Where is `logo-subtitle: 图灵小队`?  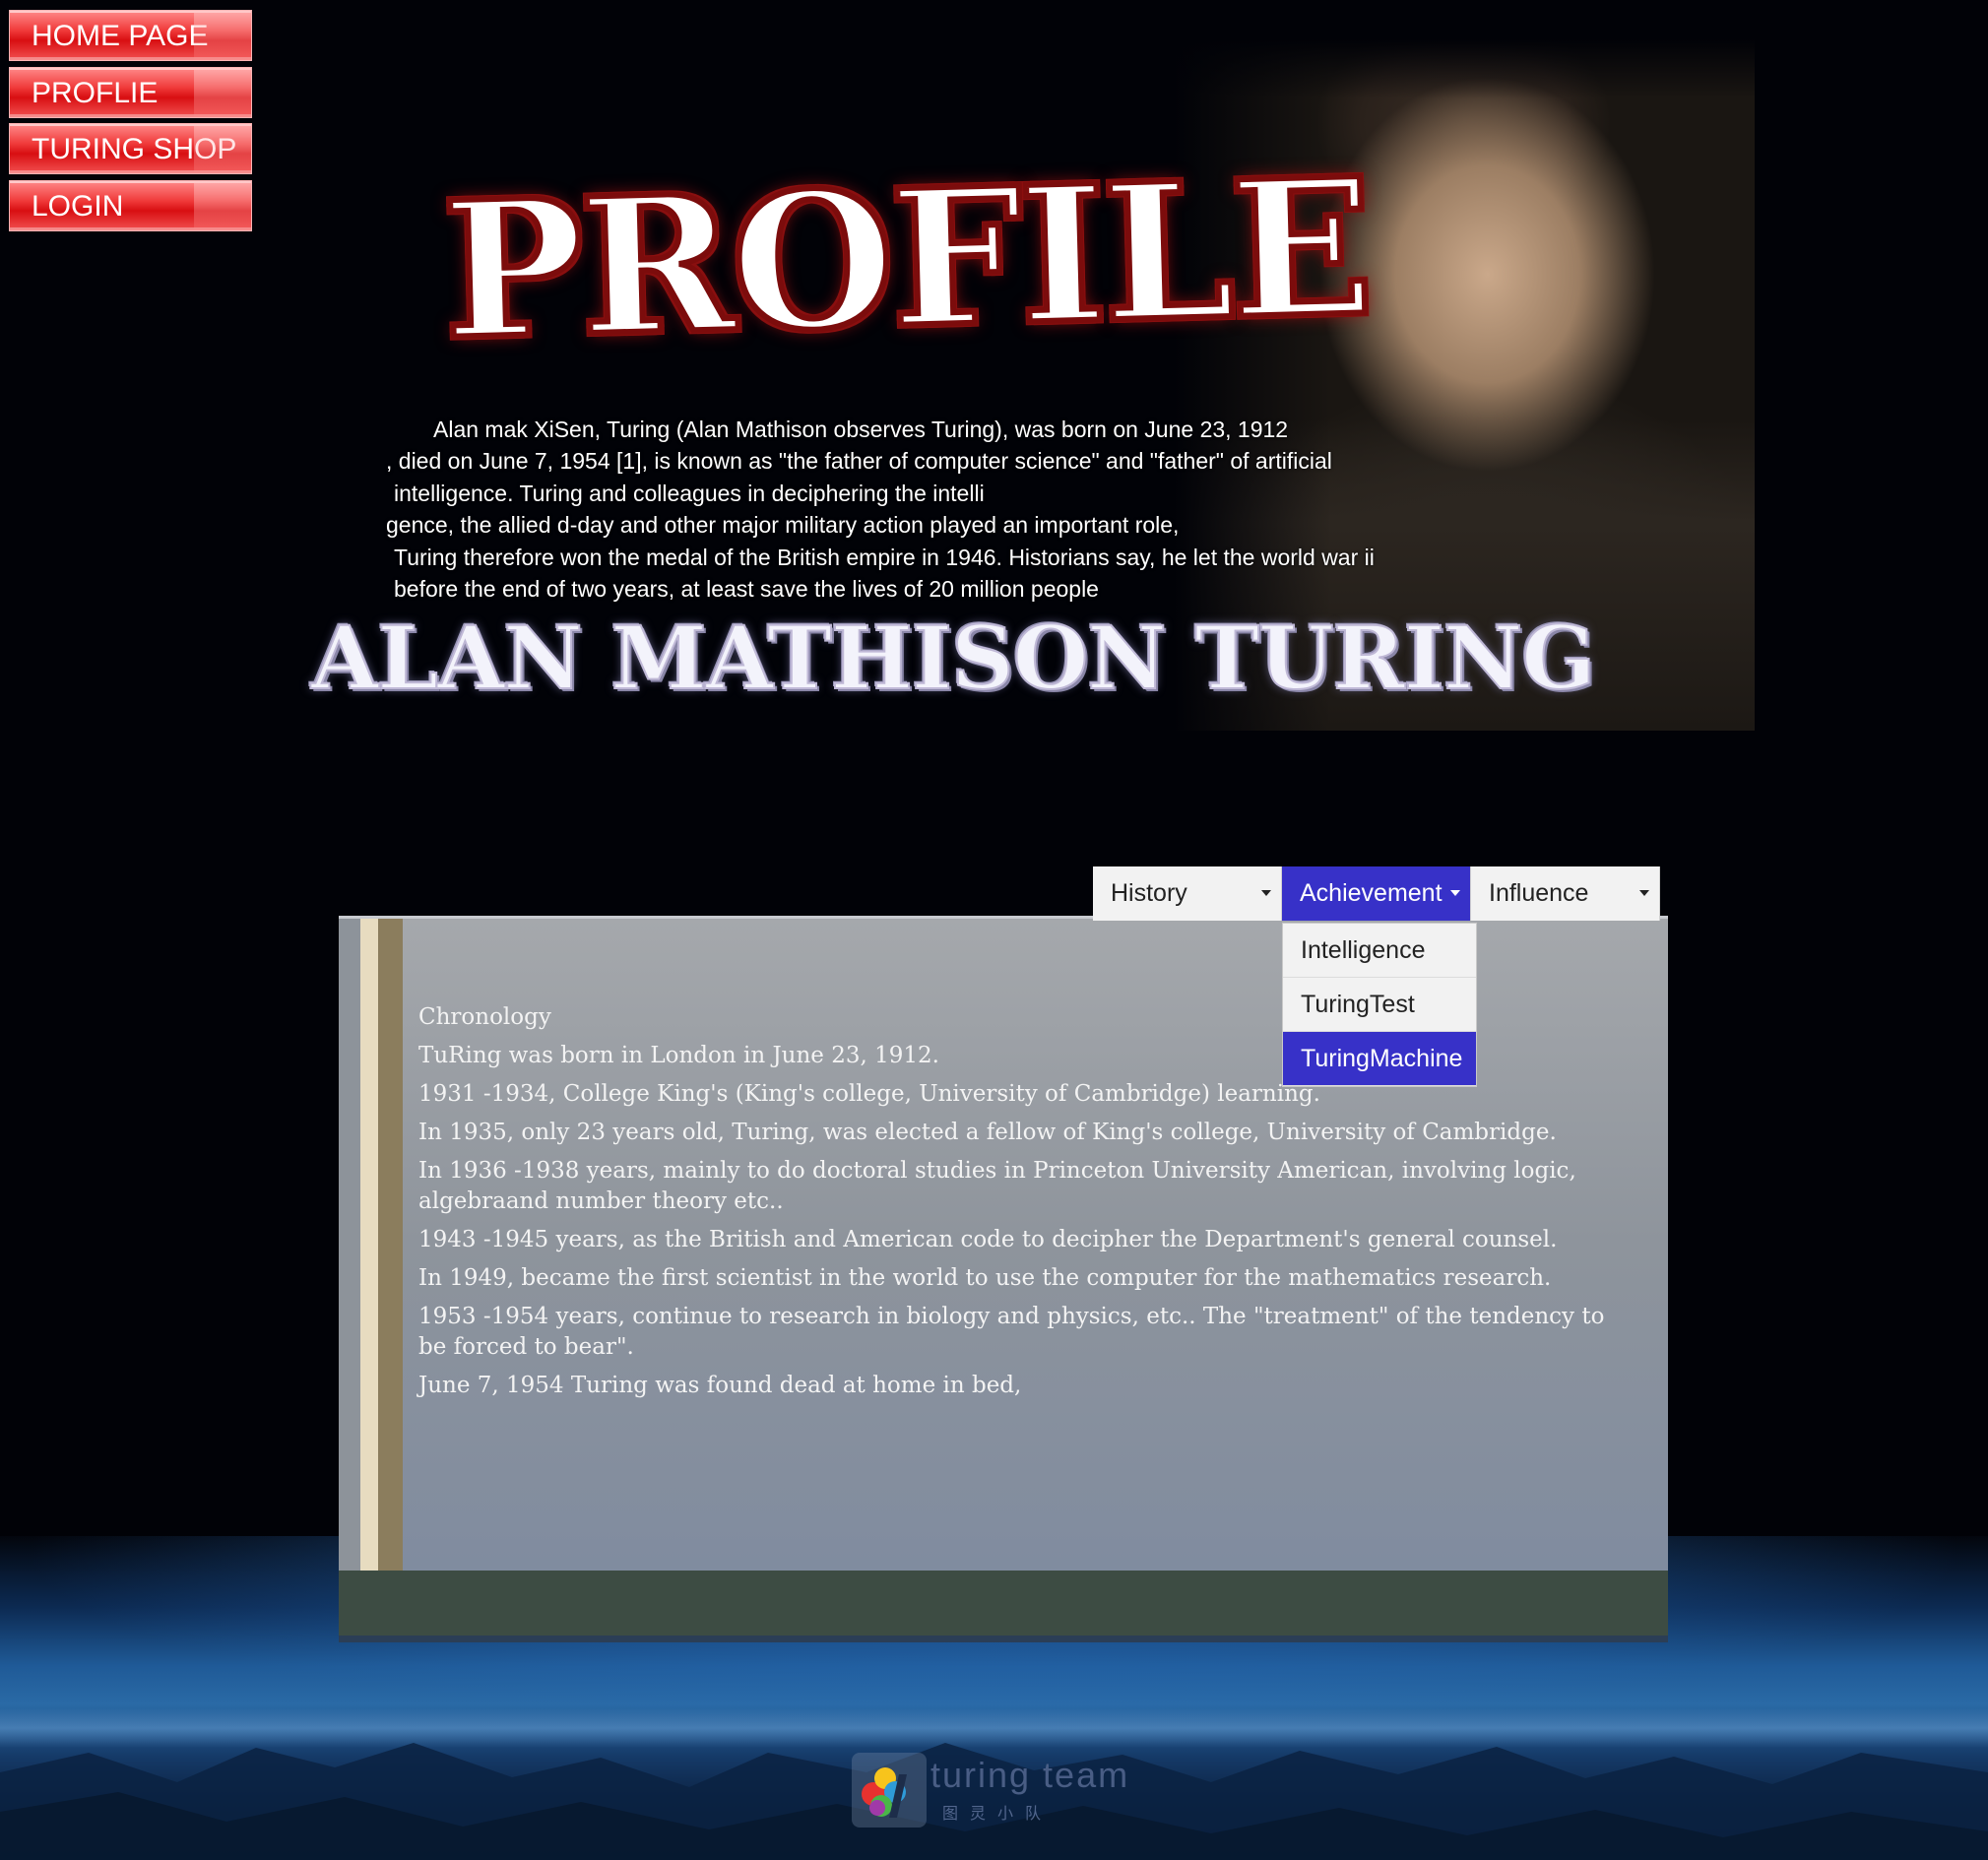 logo-subtitle: 图灵小队 is located at coordinates (998, 1813).